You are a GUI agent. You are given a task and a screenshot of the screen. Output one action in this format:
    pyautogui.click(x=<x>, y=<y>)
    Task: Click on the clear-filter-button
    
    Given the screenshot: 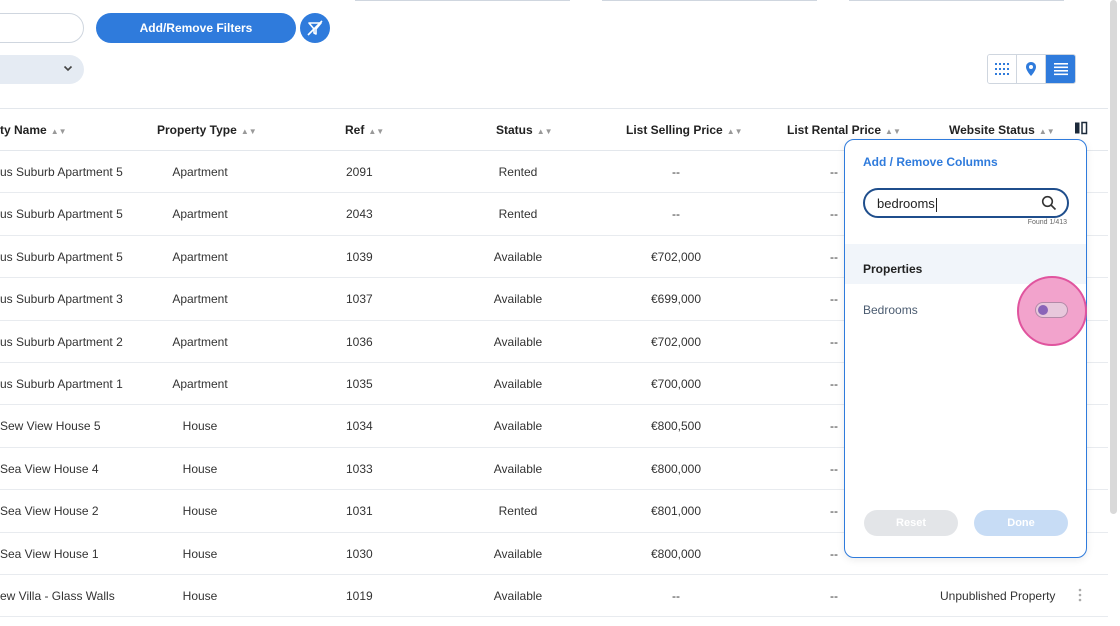 What is the action you would take?
    pyautogui.click(x=315, y=28)
    